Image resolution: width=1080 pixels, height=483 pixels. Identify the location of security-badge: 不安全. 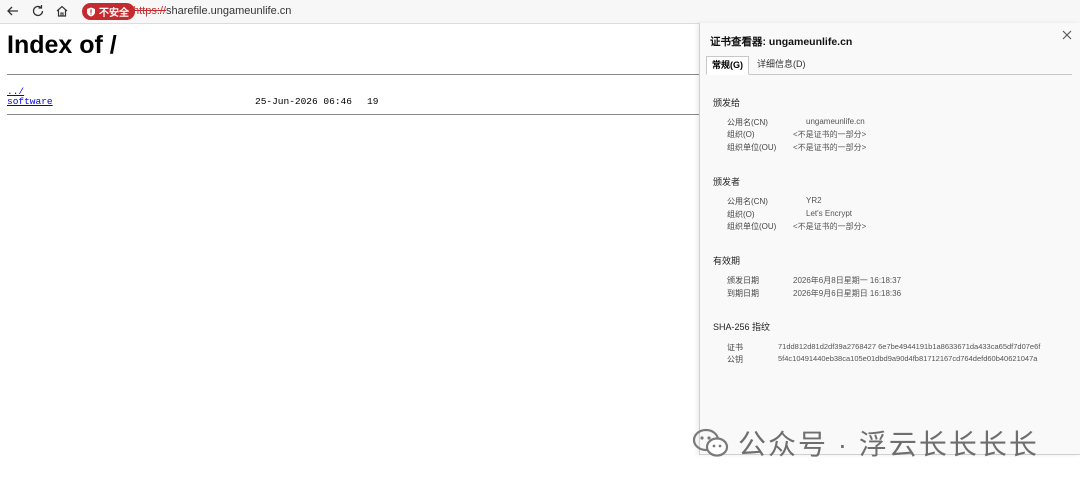
(108, 11).